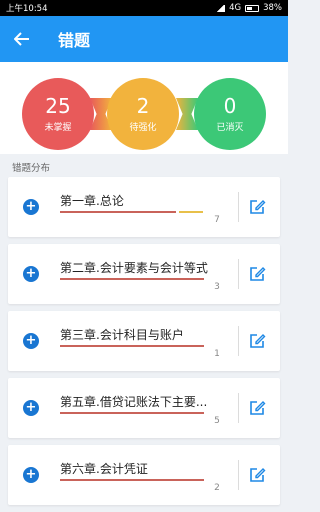 The image size is (320, 512). Describe the element at coordinates (252, 8) in the screenshot. I see `battery-icon` at that location.